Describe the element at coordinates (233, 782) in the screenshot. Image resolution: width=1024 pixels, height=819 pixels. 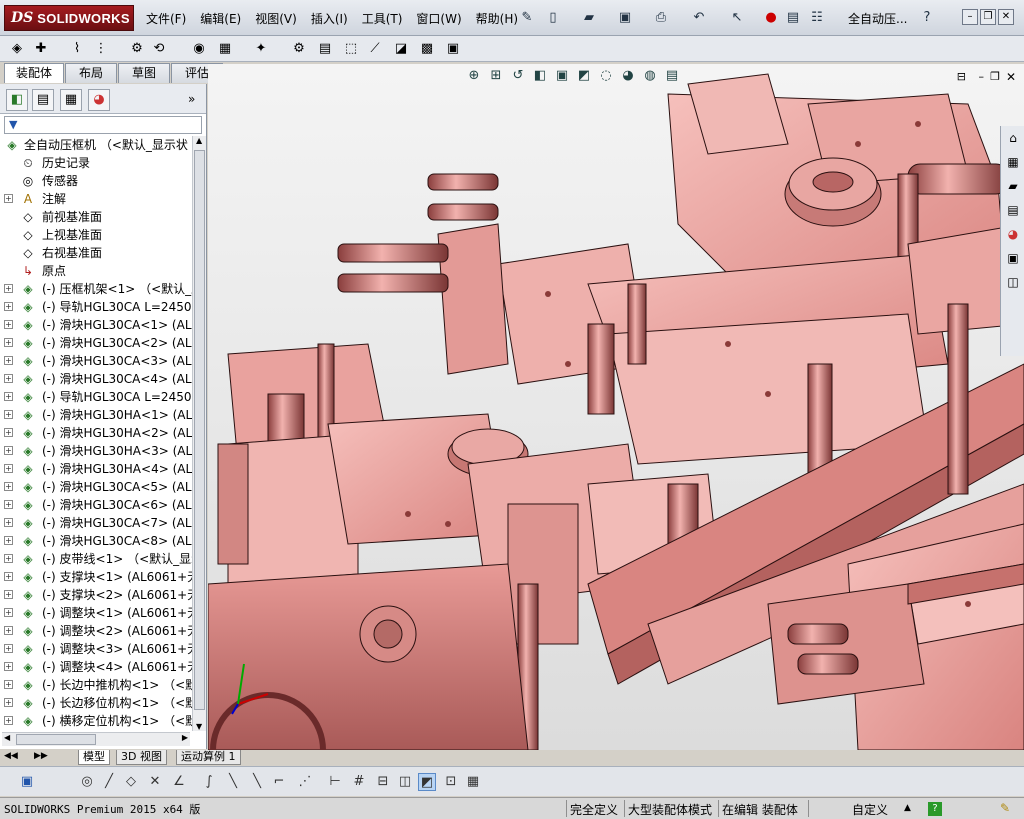
I see `centerline-icon: ╲` at that location.